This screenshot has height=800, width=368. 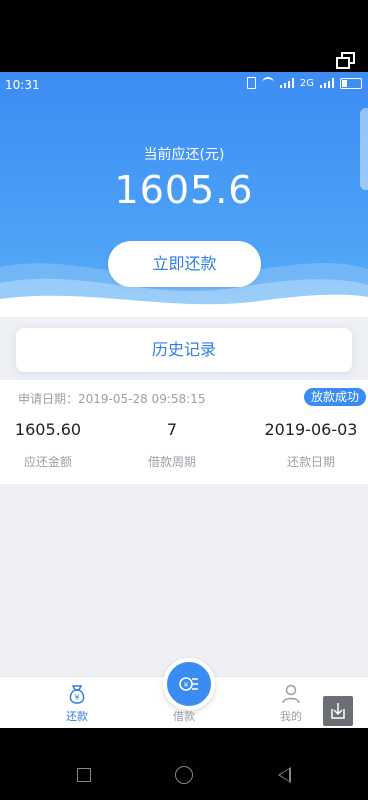 I want to click on history-records-button: 历史记录, so click(x=184, y=350).